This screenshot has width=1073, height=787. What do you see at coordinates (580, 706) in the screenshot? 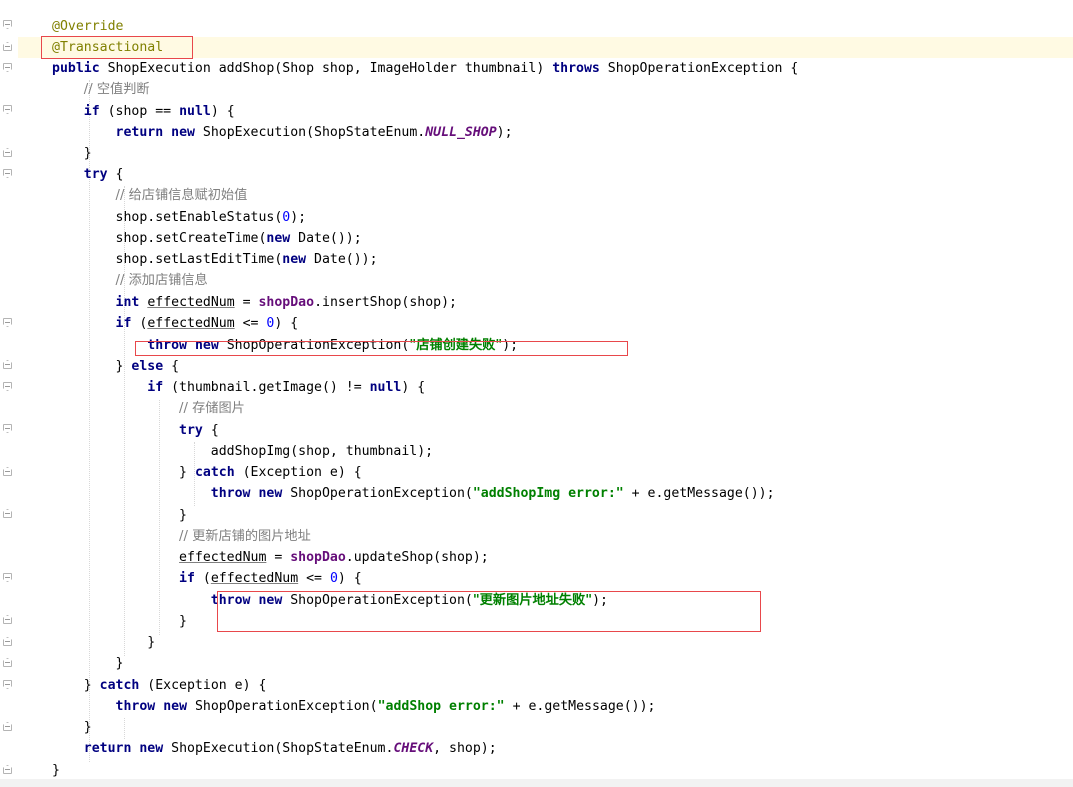
I see `code-text: + e.getMessage());` at bounding box center [580, 706].